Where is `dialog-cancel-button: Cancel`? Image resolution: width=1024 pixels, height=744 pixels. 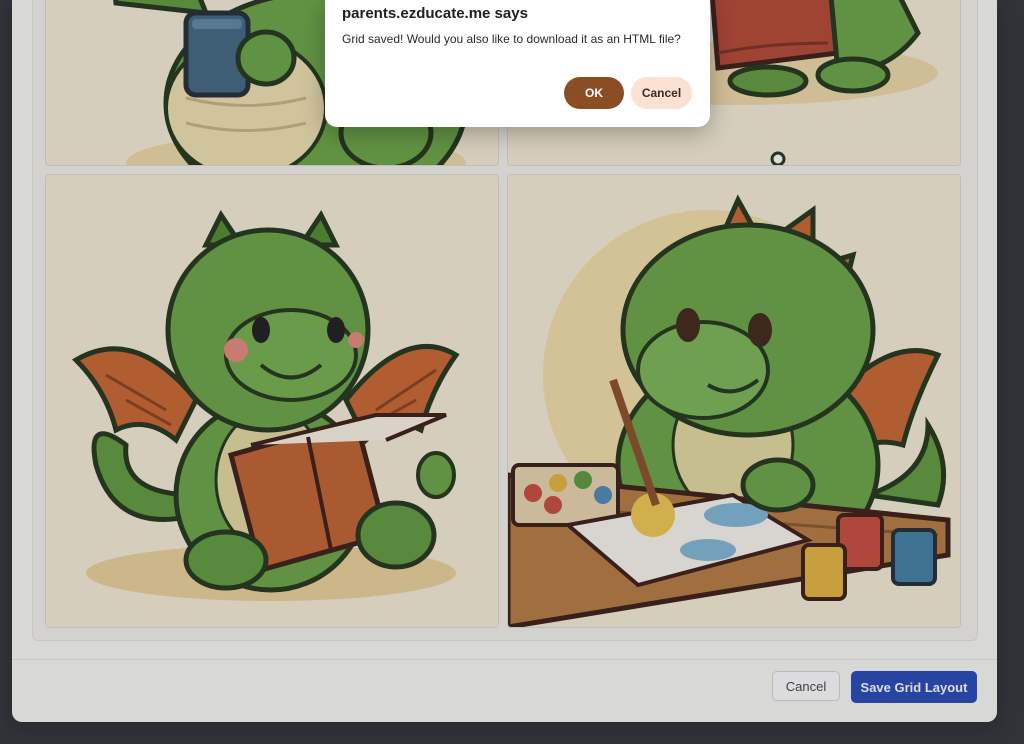
dialog-cancel-button: Cancel is located at coordinates (661, 93).